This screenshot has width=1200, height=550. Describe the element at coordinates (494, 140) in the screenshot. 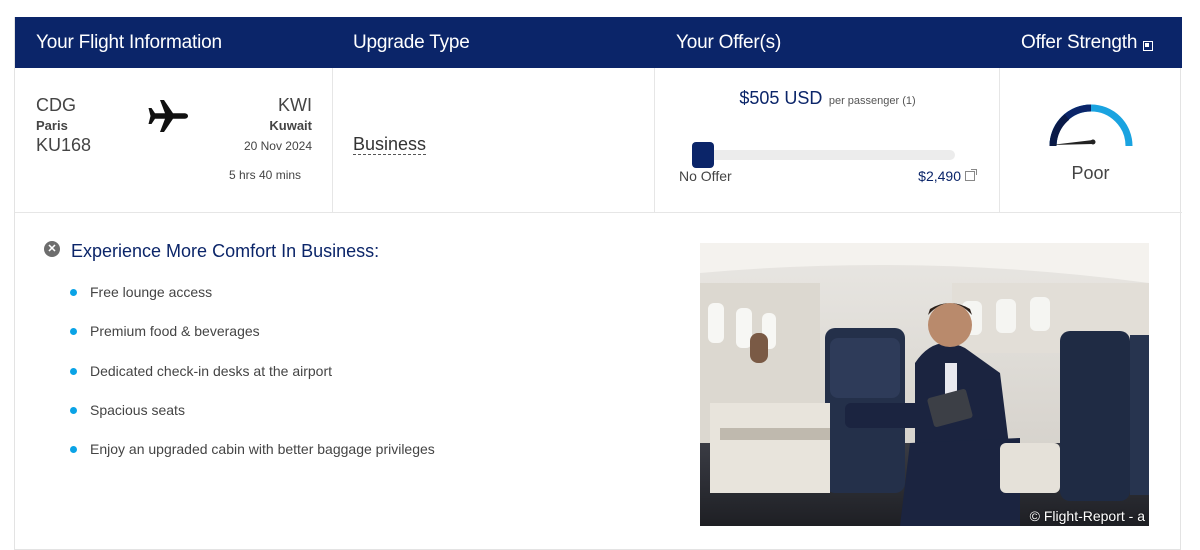

I see `upgrade-type-cell: Business` at that location.